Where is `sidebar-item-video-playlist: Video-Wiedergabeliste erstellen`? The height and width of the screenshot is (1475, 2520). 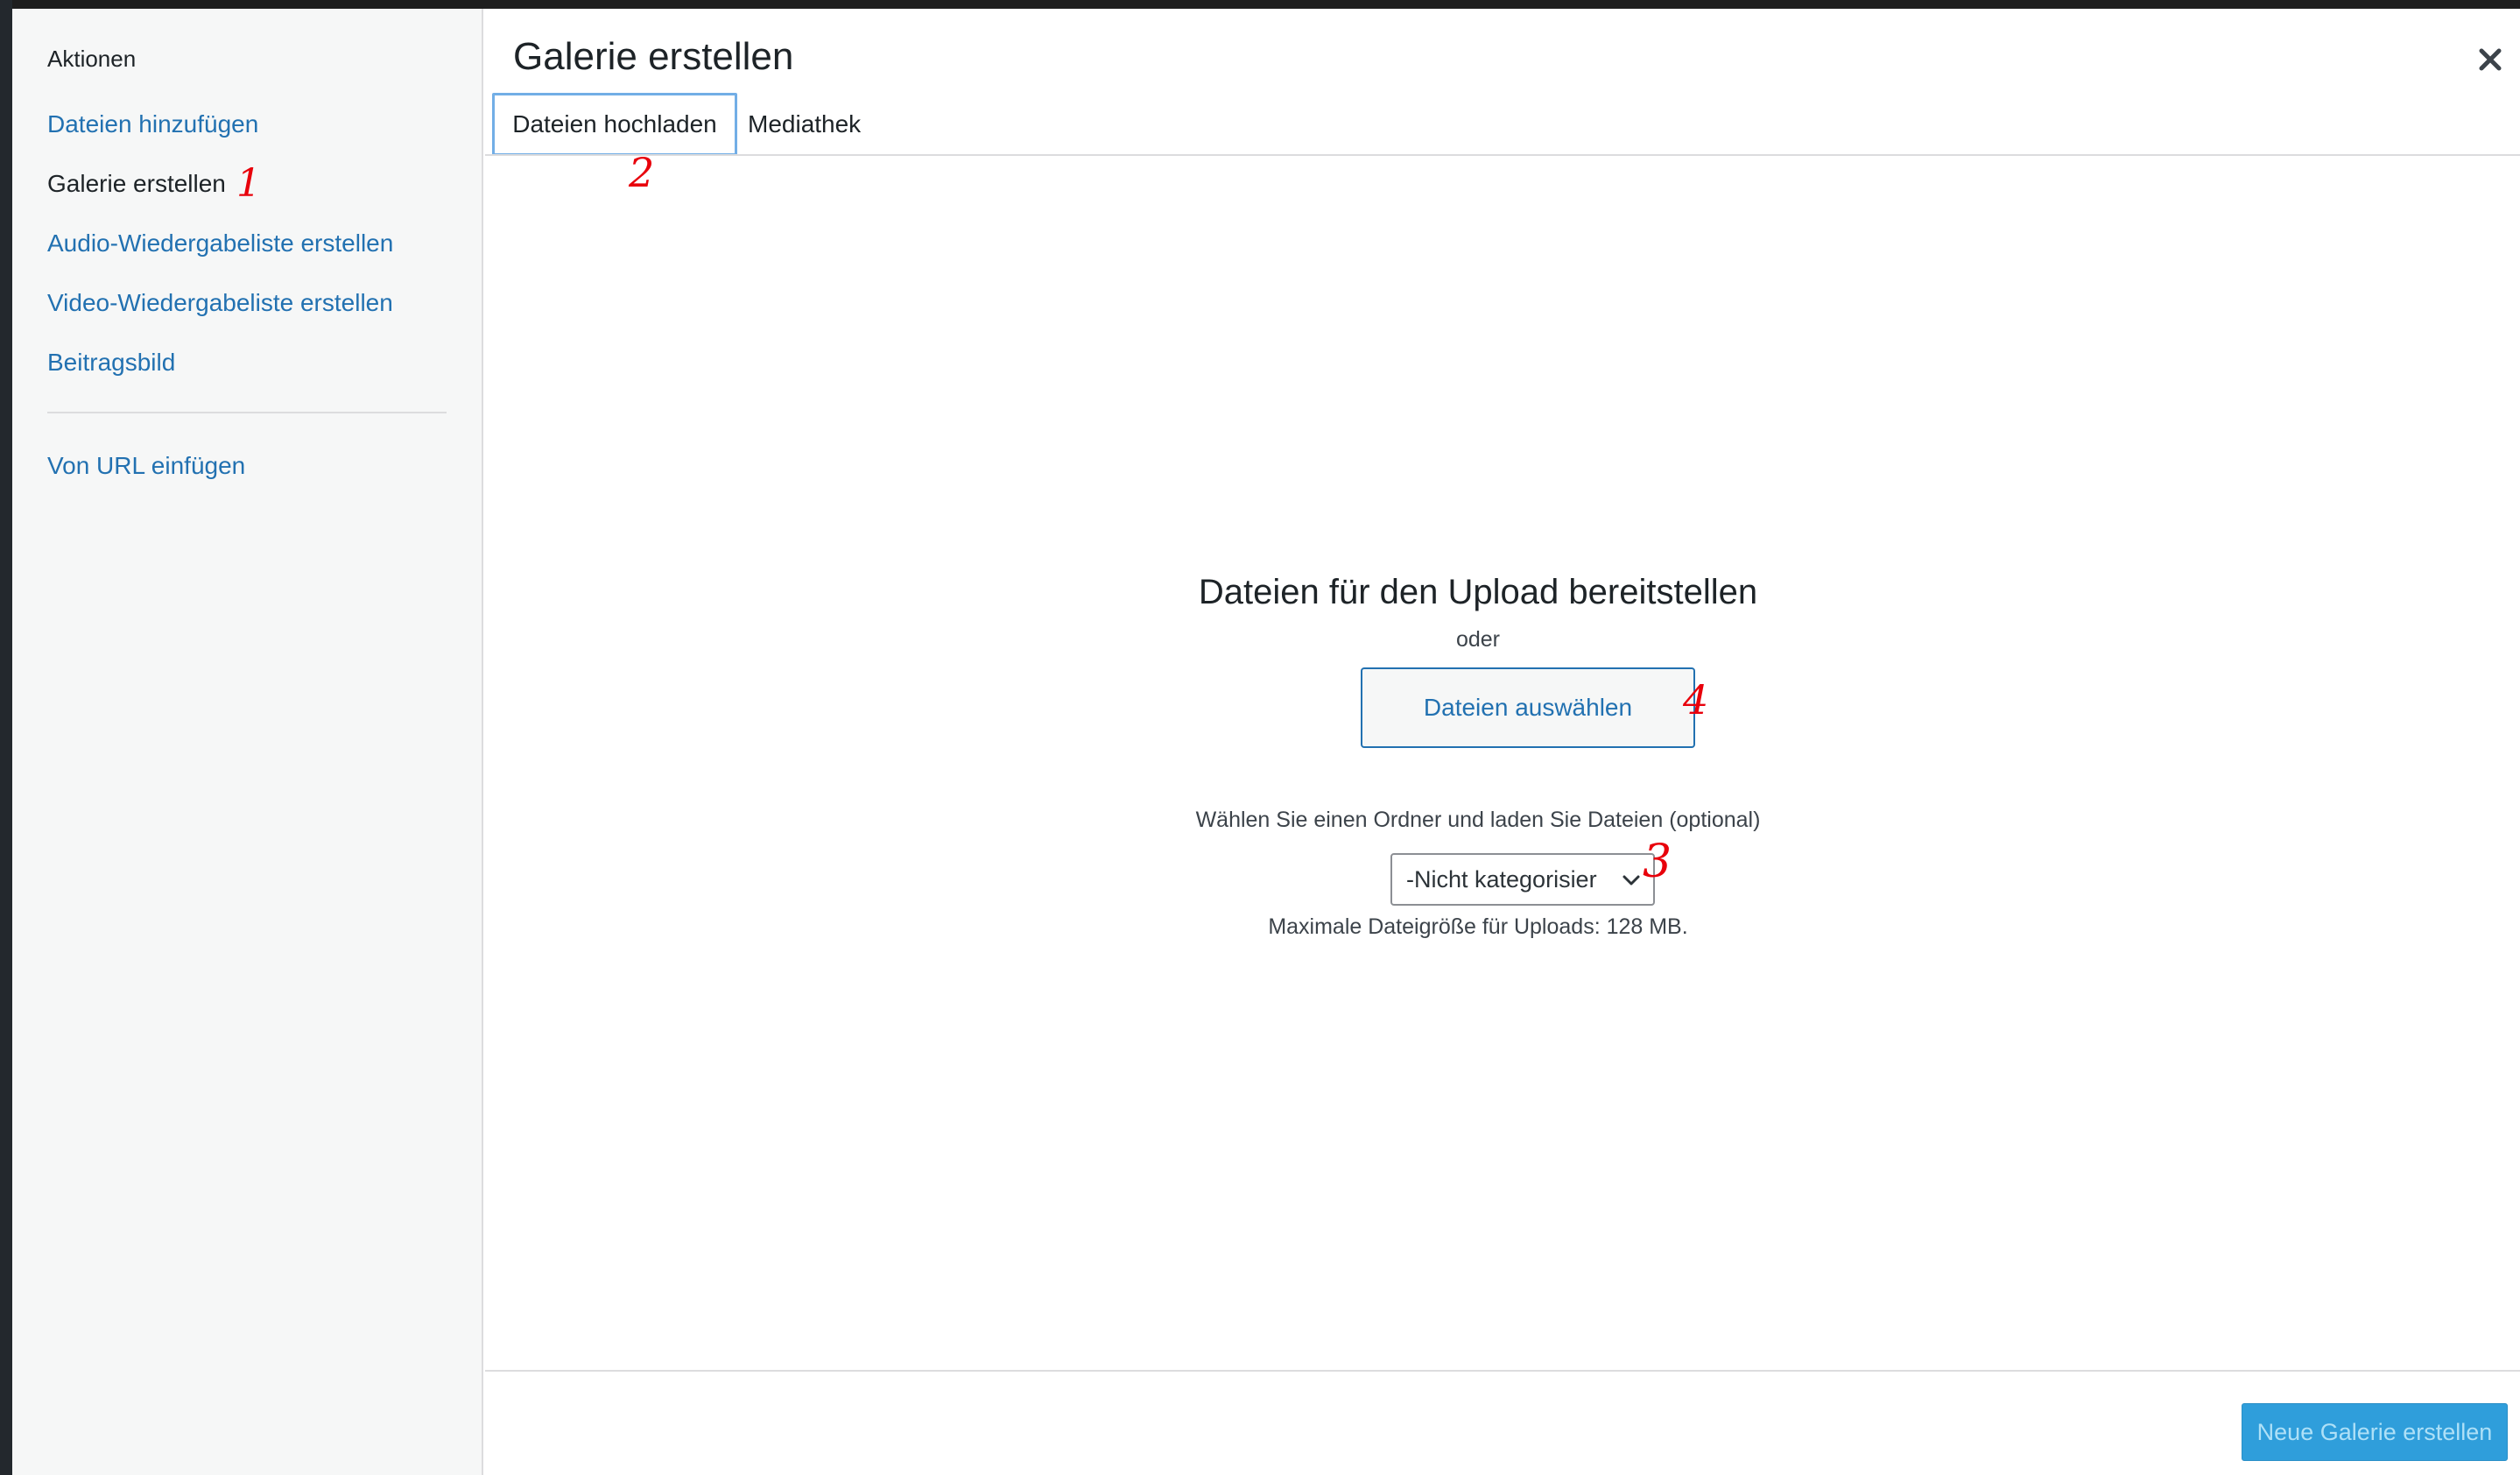
sidebar-item-video-playlist: Video-Wiedergabeliste erstellen is located at coordinates (220, 303).